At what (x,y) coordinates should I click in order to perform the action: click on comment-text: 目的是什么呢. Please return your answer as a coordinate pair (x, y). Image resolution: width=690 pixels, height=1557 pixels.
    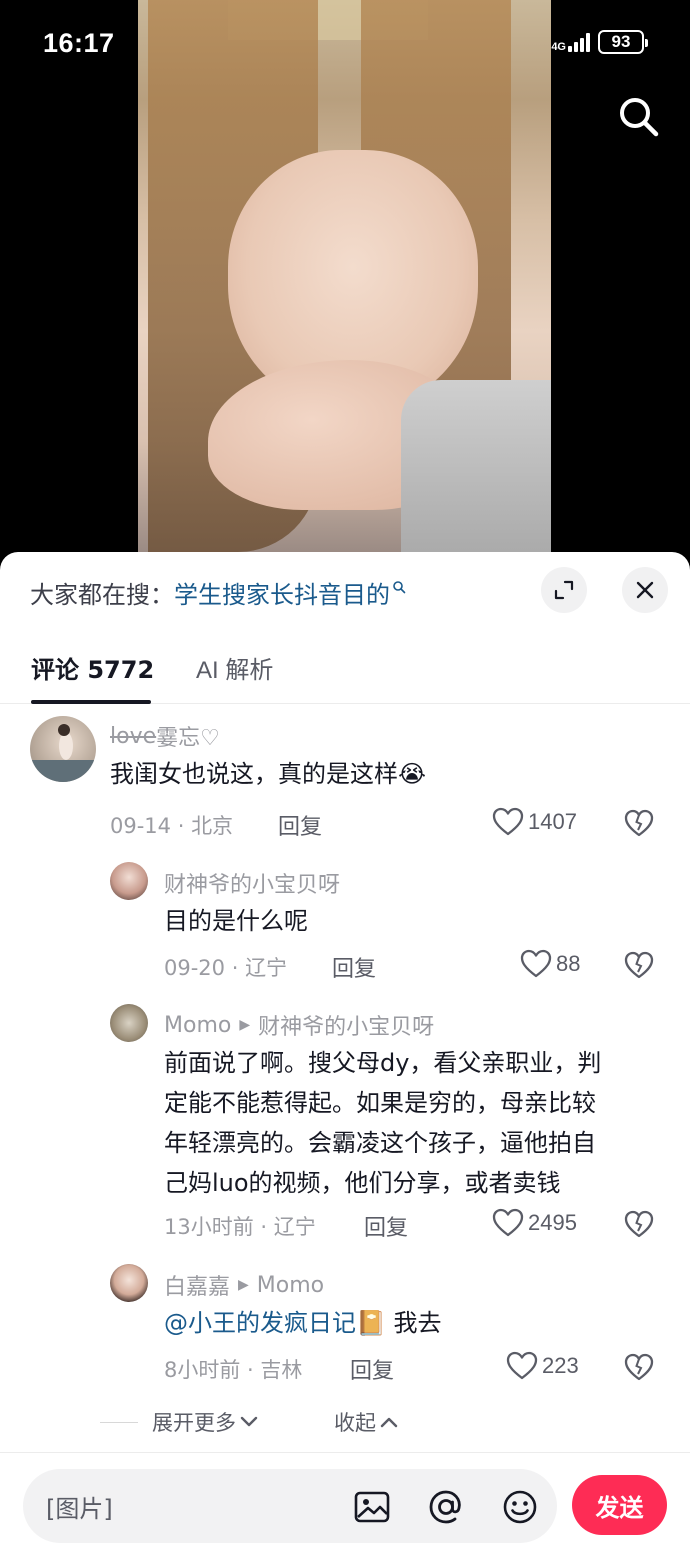
    Looking at the image, I should click on (236, 921).